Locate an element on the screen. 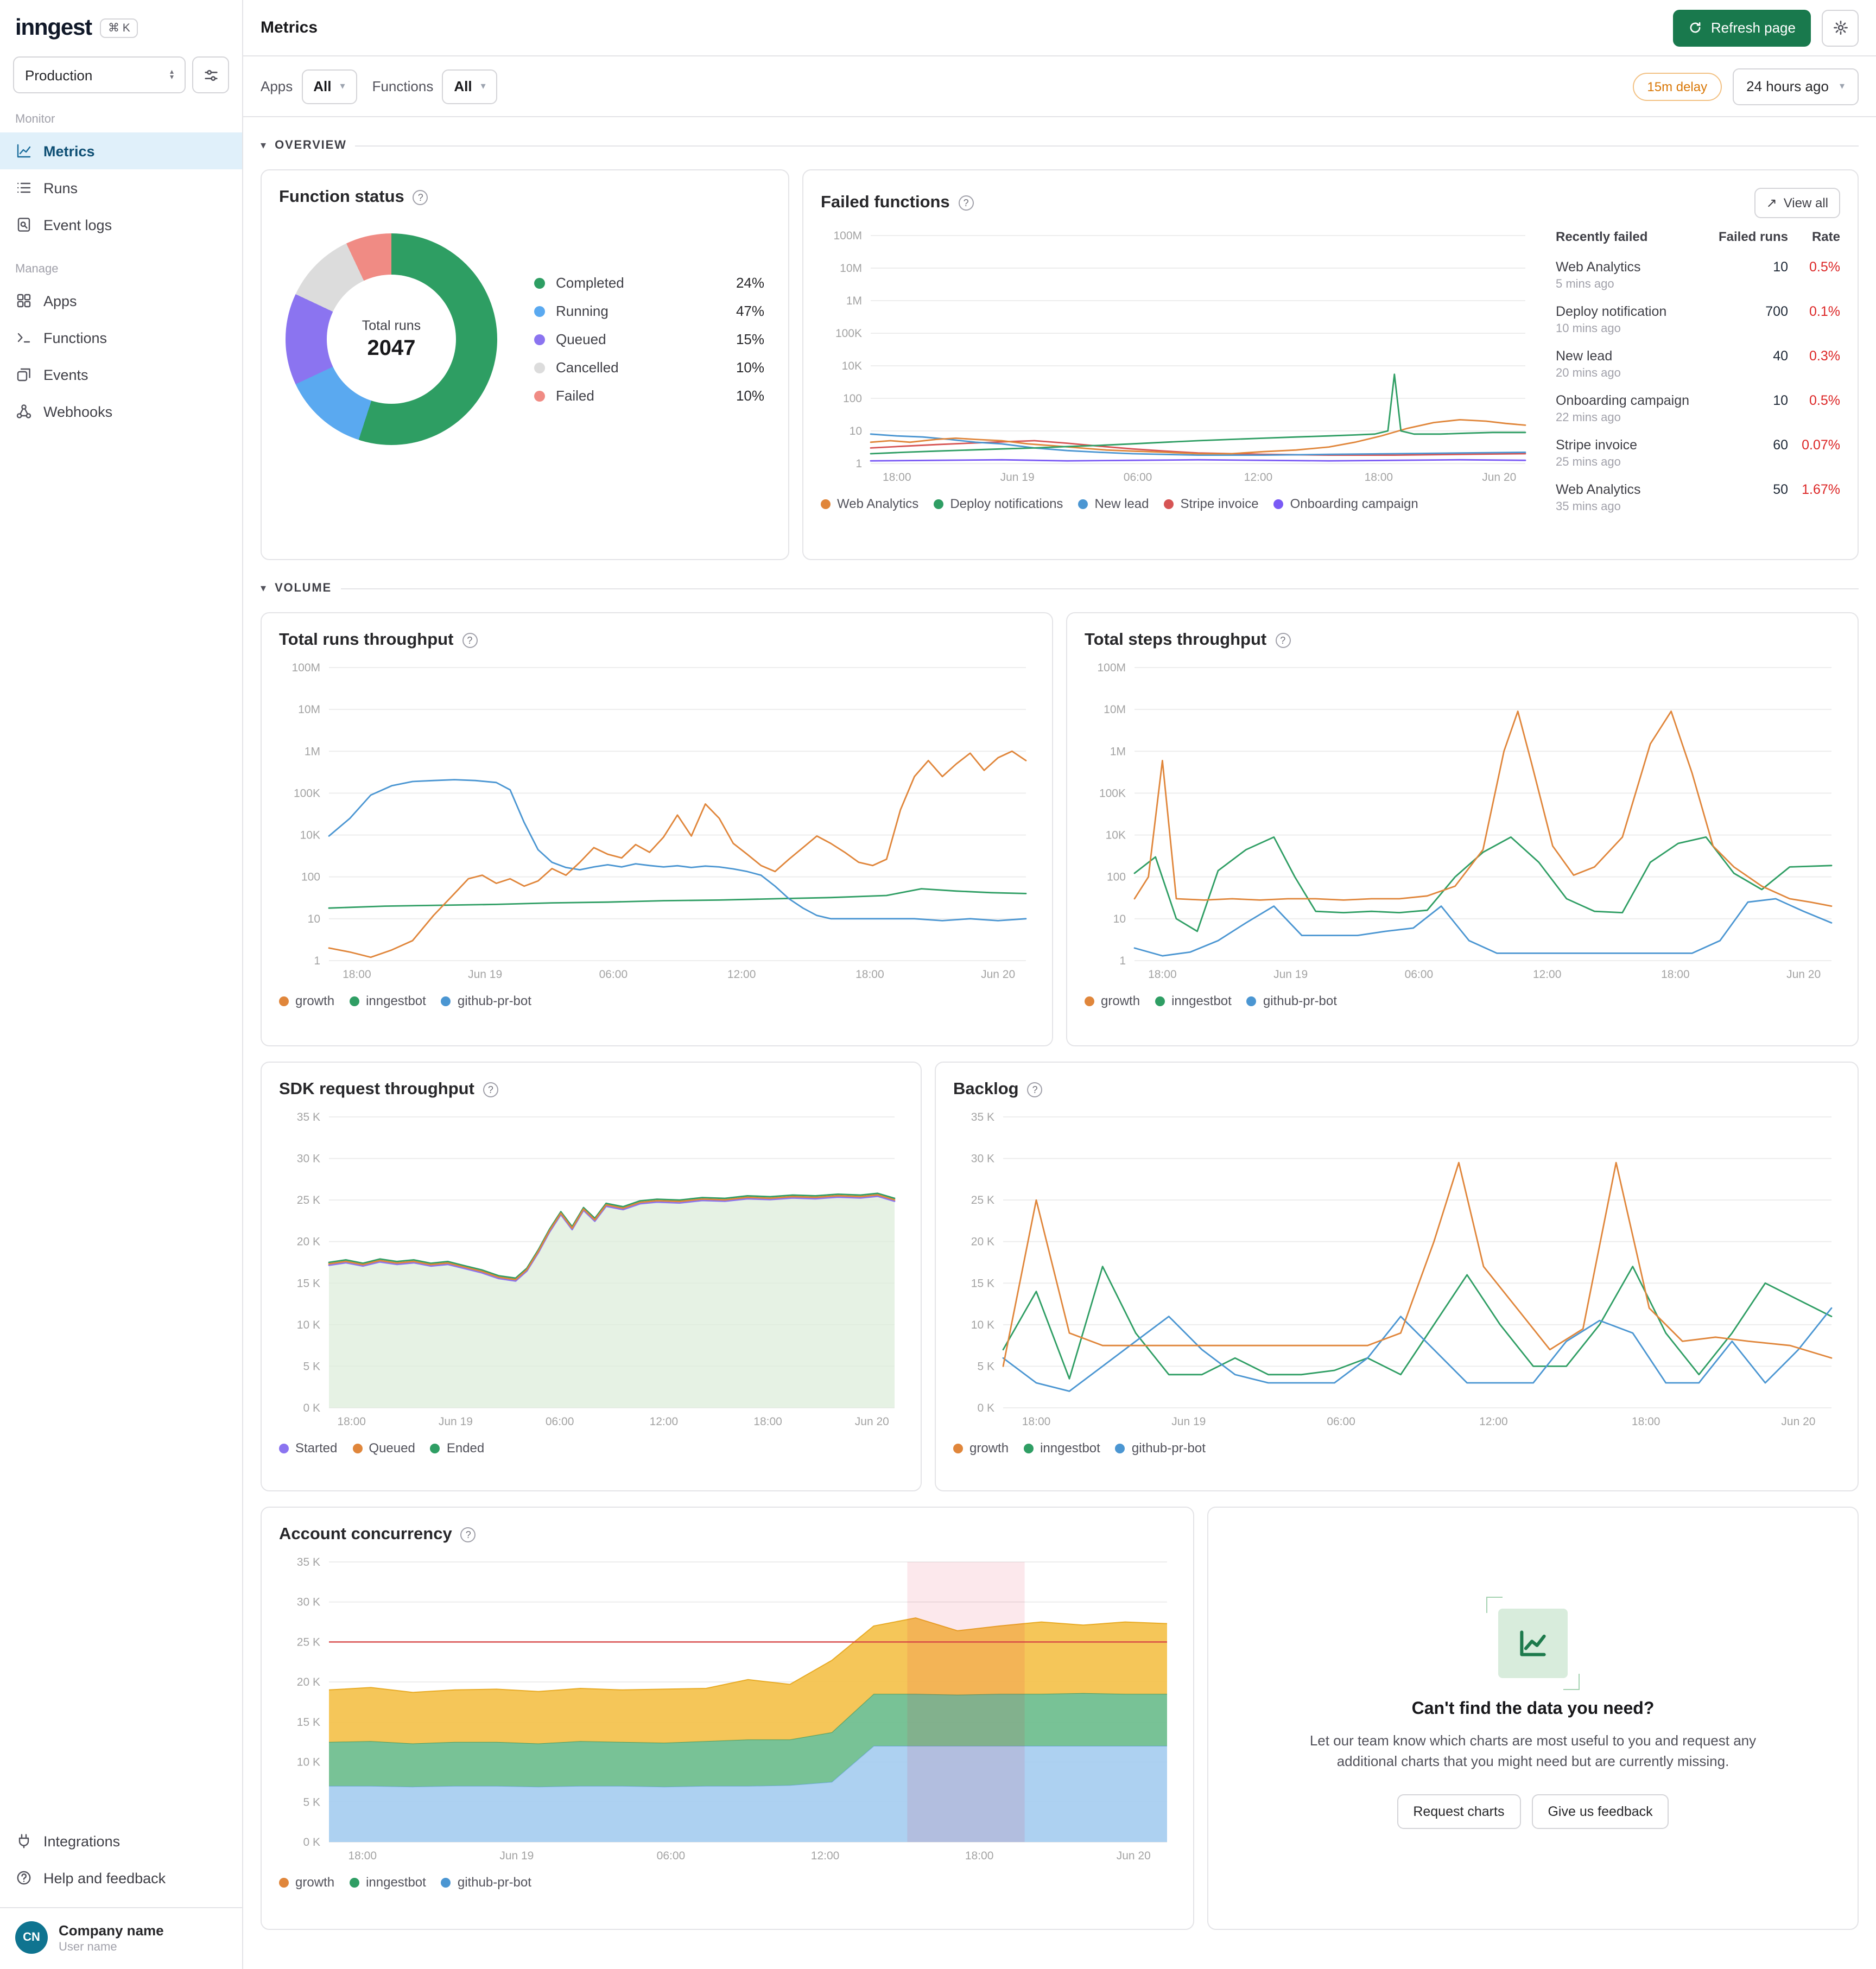 The width and height of the screenshot is (1876, 1969). functions-filter-dropdown: All ▾ is located at coordinates (470, 86).